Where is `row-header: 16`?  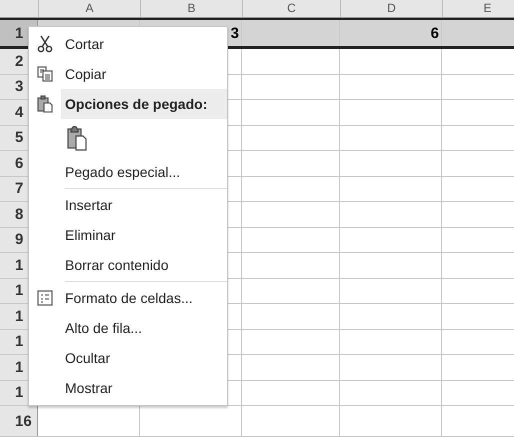
row-header: 16 is located at coordinates (19, 421).